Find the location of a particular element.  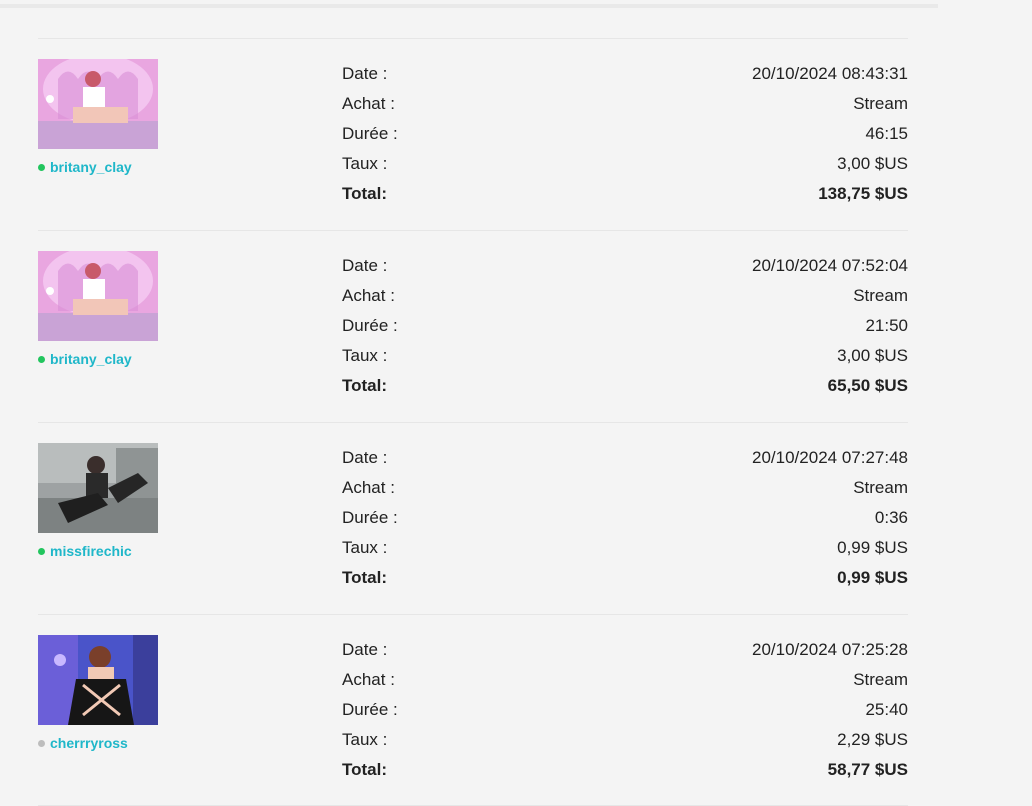

duration-row: Durée : 46:15 is located at coordinates (625, 134).